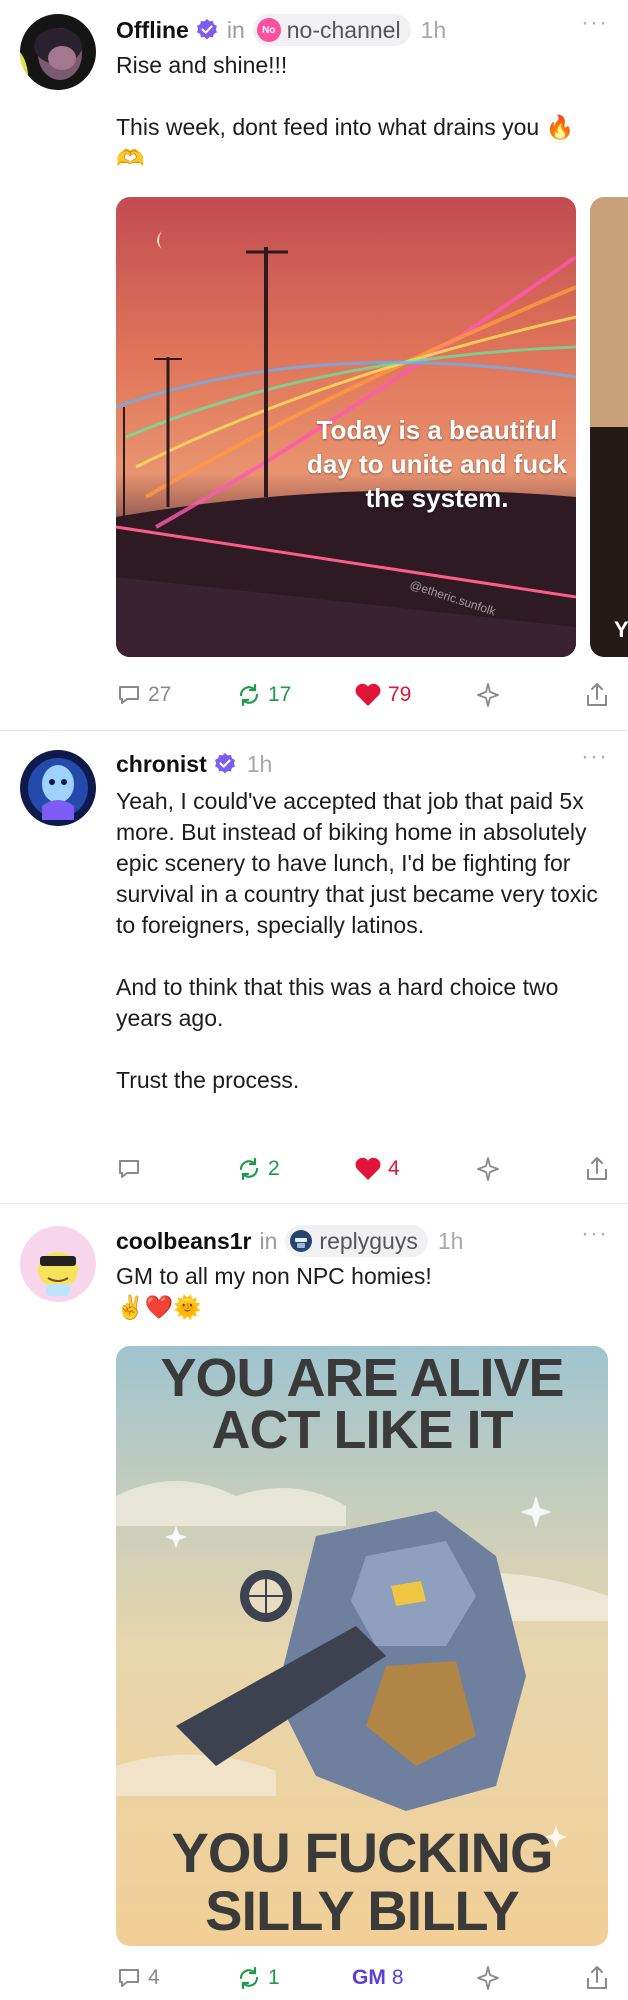  Describe the element at coordinates (184, 1241) in the screenshot. I see `username: coolbeans1r` at that location.